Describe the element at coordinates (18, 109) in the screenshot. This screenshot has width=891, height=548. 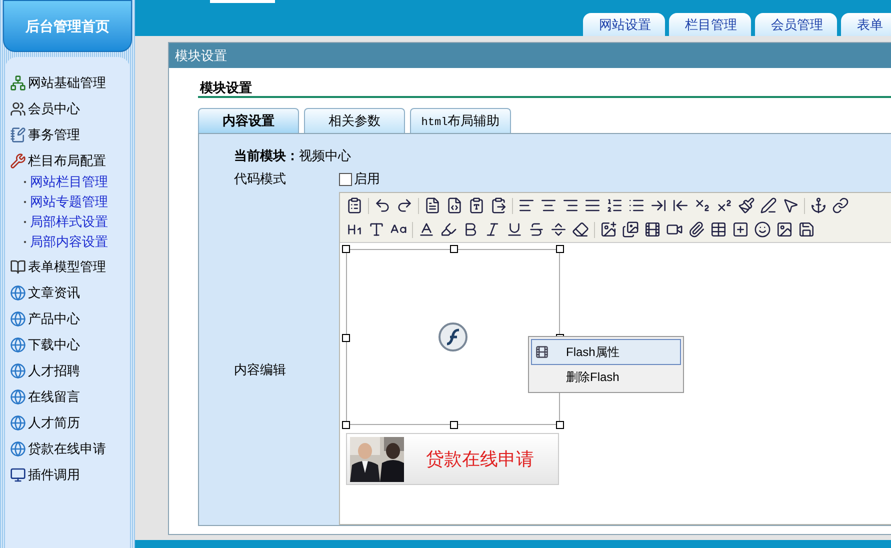
I see `users-icon` at that location.